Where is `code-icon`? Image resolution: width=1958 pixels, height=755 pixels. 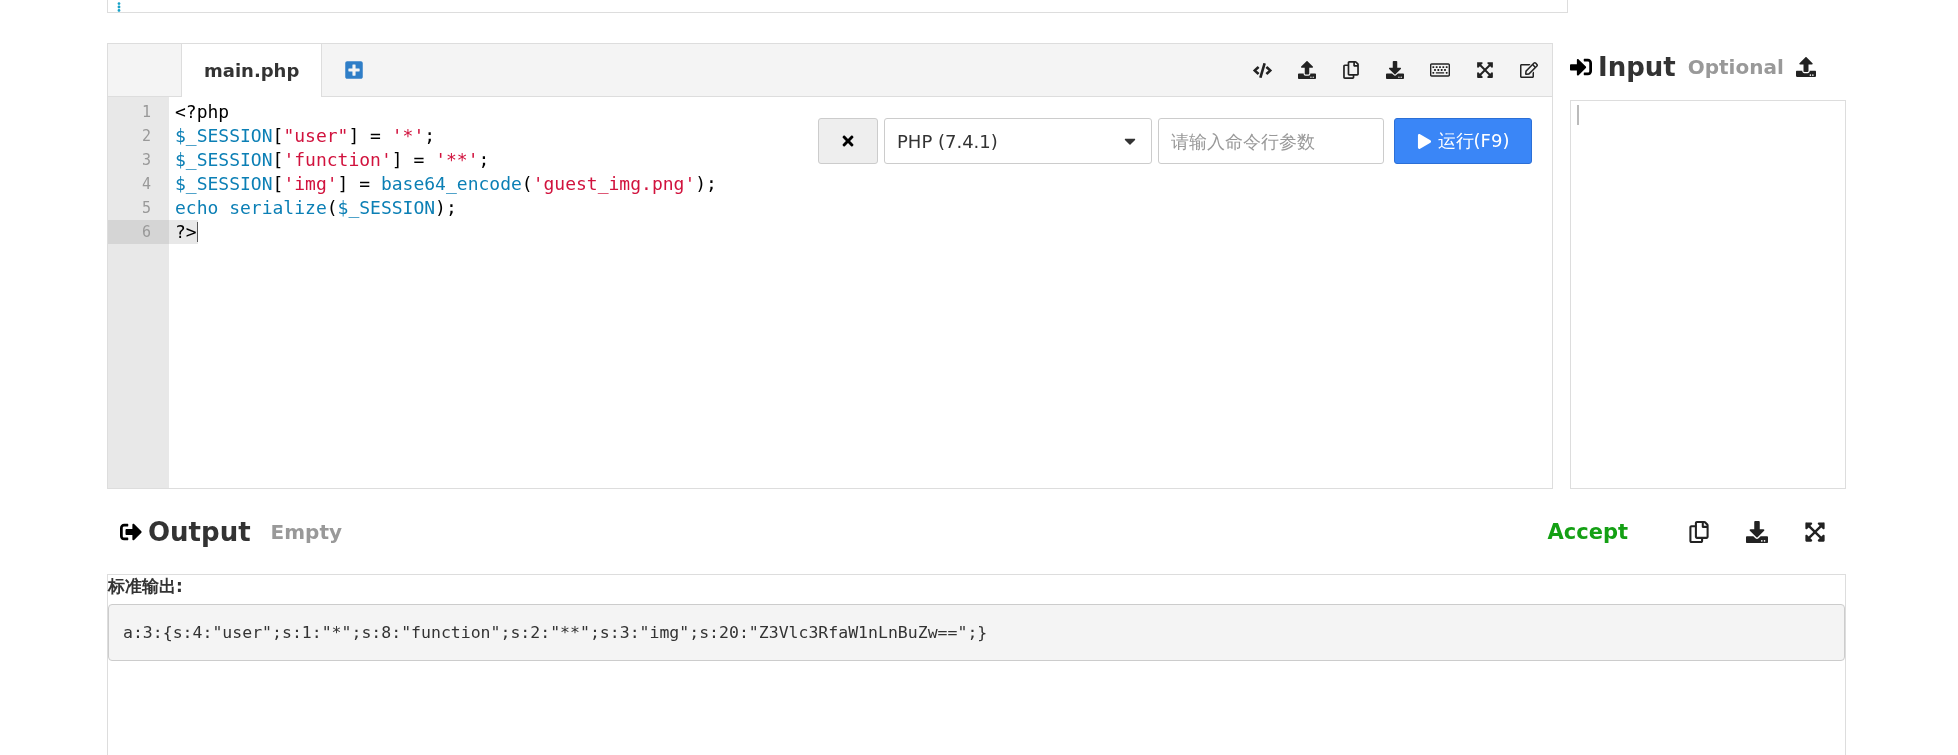
code-icon is located at coordinates (1262, 70).